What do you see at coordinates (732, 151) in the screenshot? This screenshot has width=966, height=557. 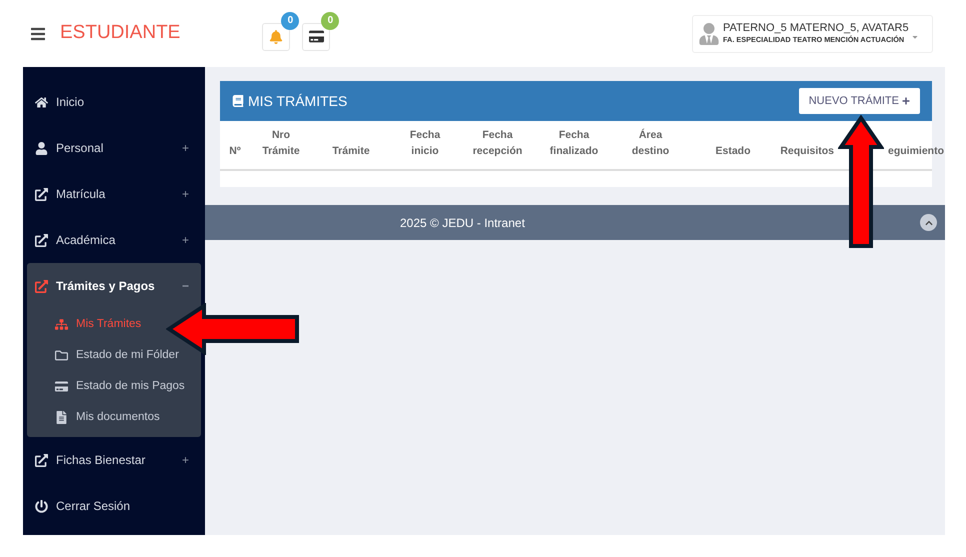 I see `column-header: Estado` at bounding box center [732, 151].